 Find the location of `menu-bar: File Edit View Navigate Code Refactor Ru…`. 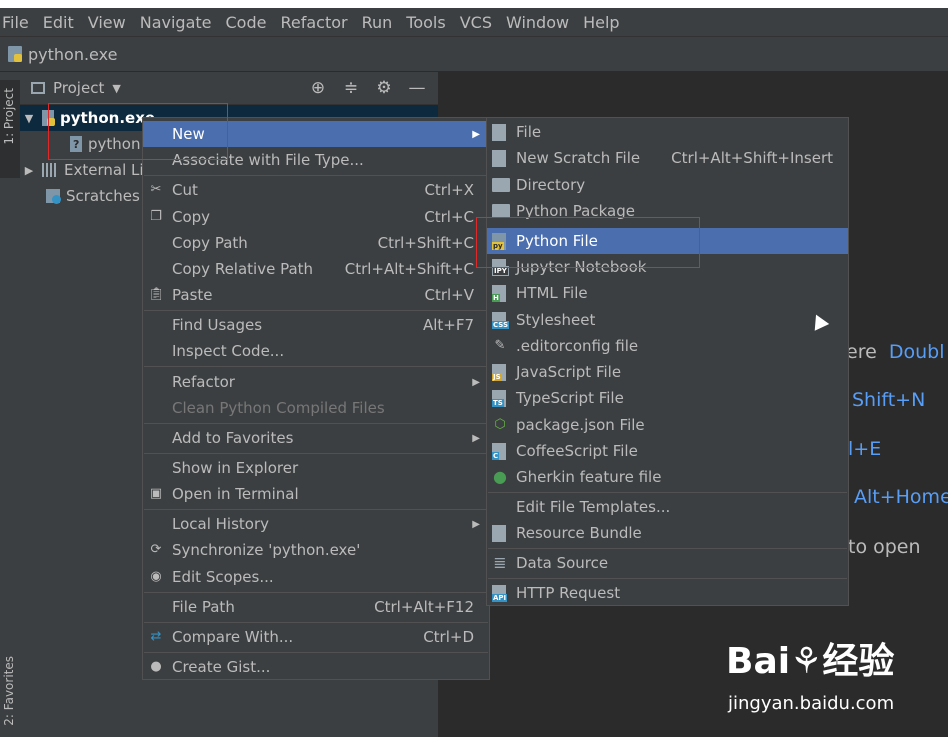

menu-bar: File Edit View Navigate Code Refactor Ru… is located at coordinates (474, 22).